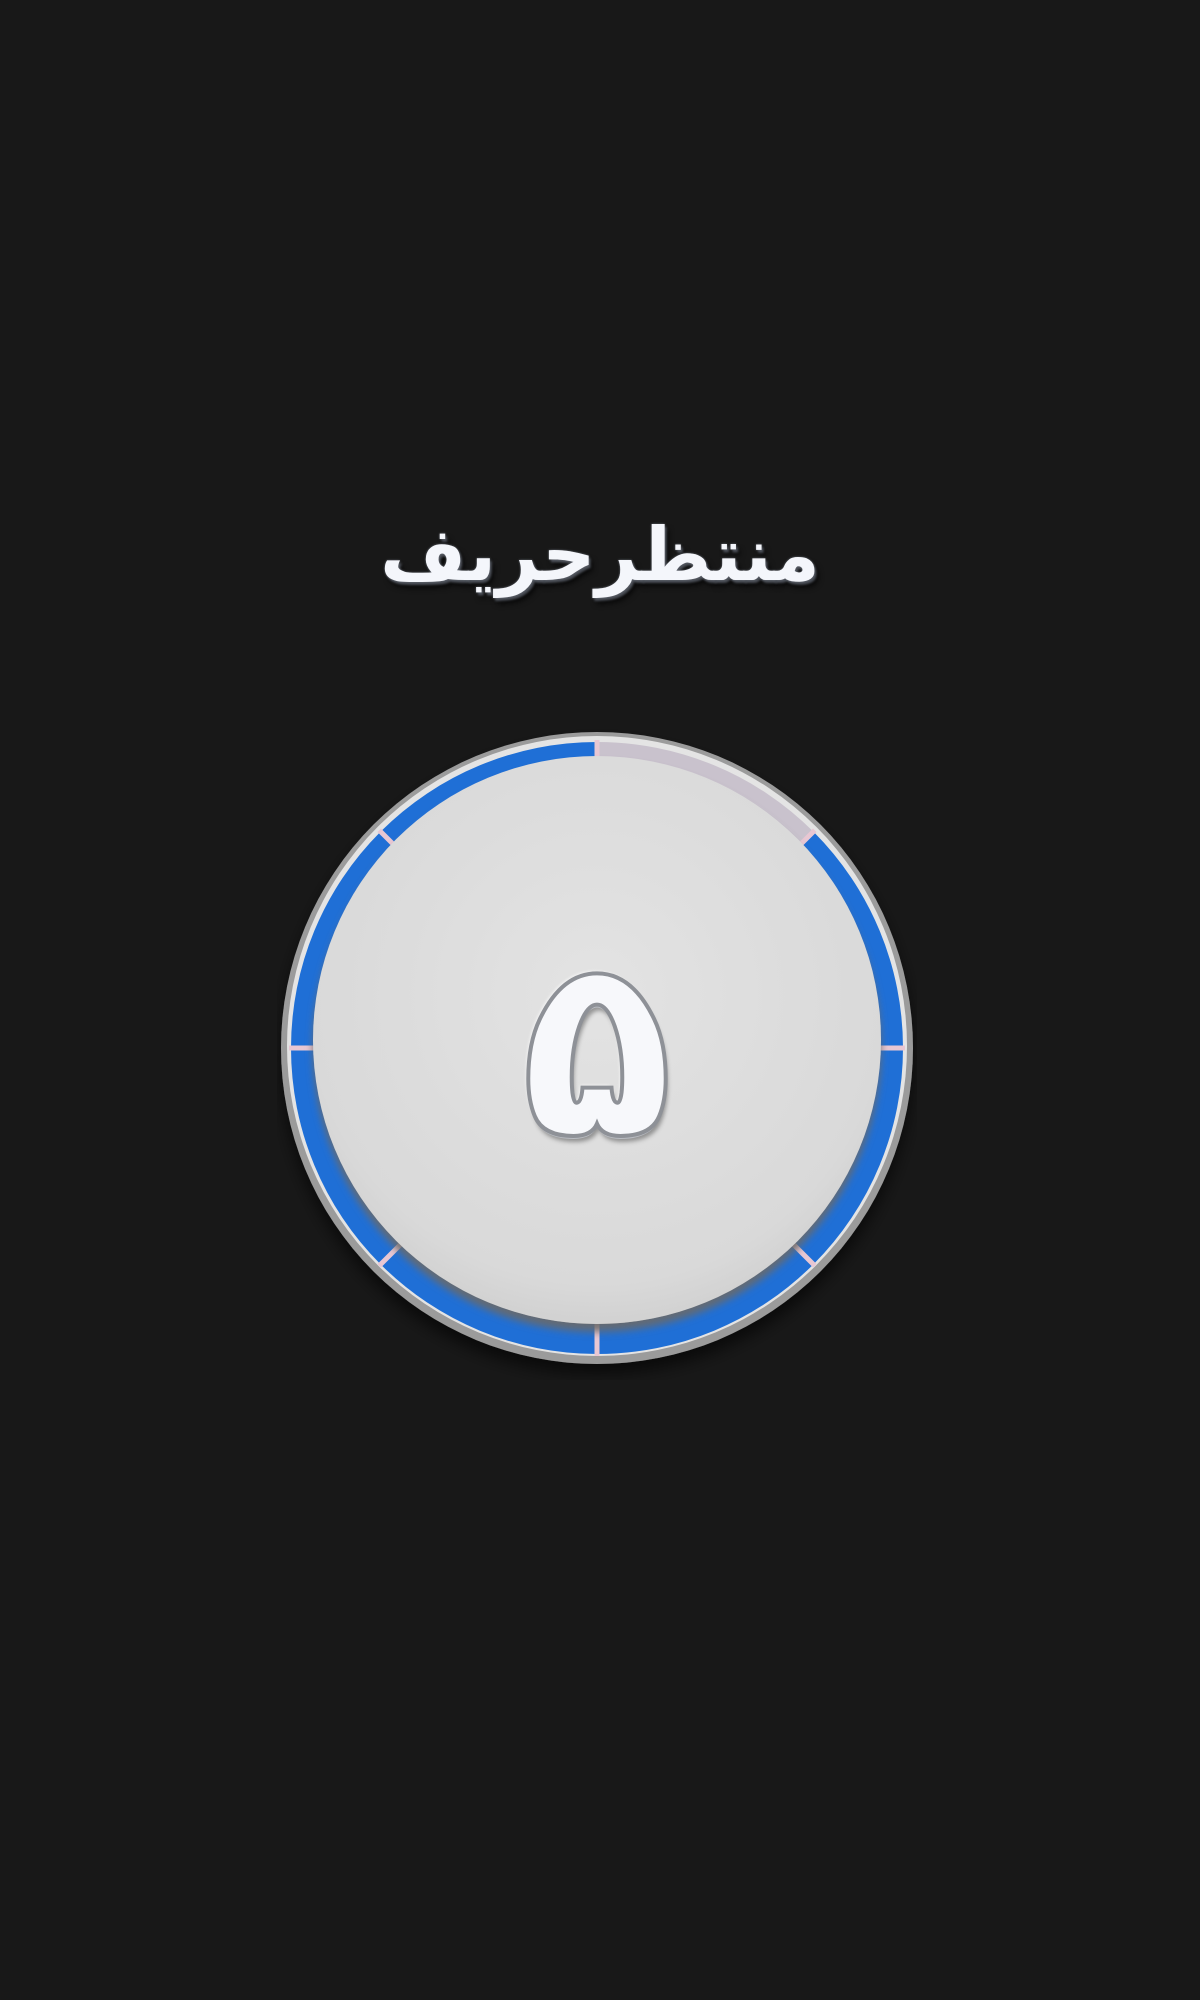 The width and height of the screenshot is (1200, 2000). Describe the element at coordinates (600, 555) in the screenshot. I see `waiting-for-opponent-title: منتظرحریف` at that location.